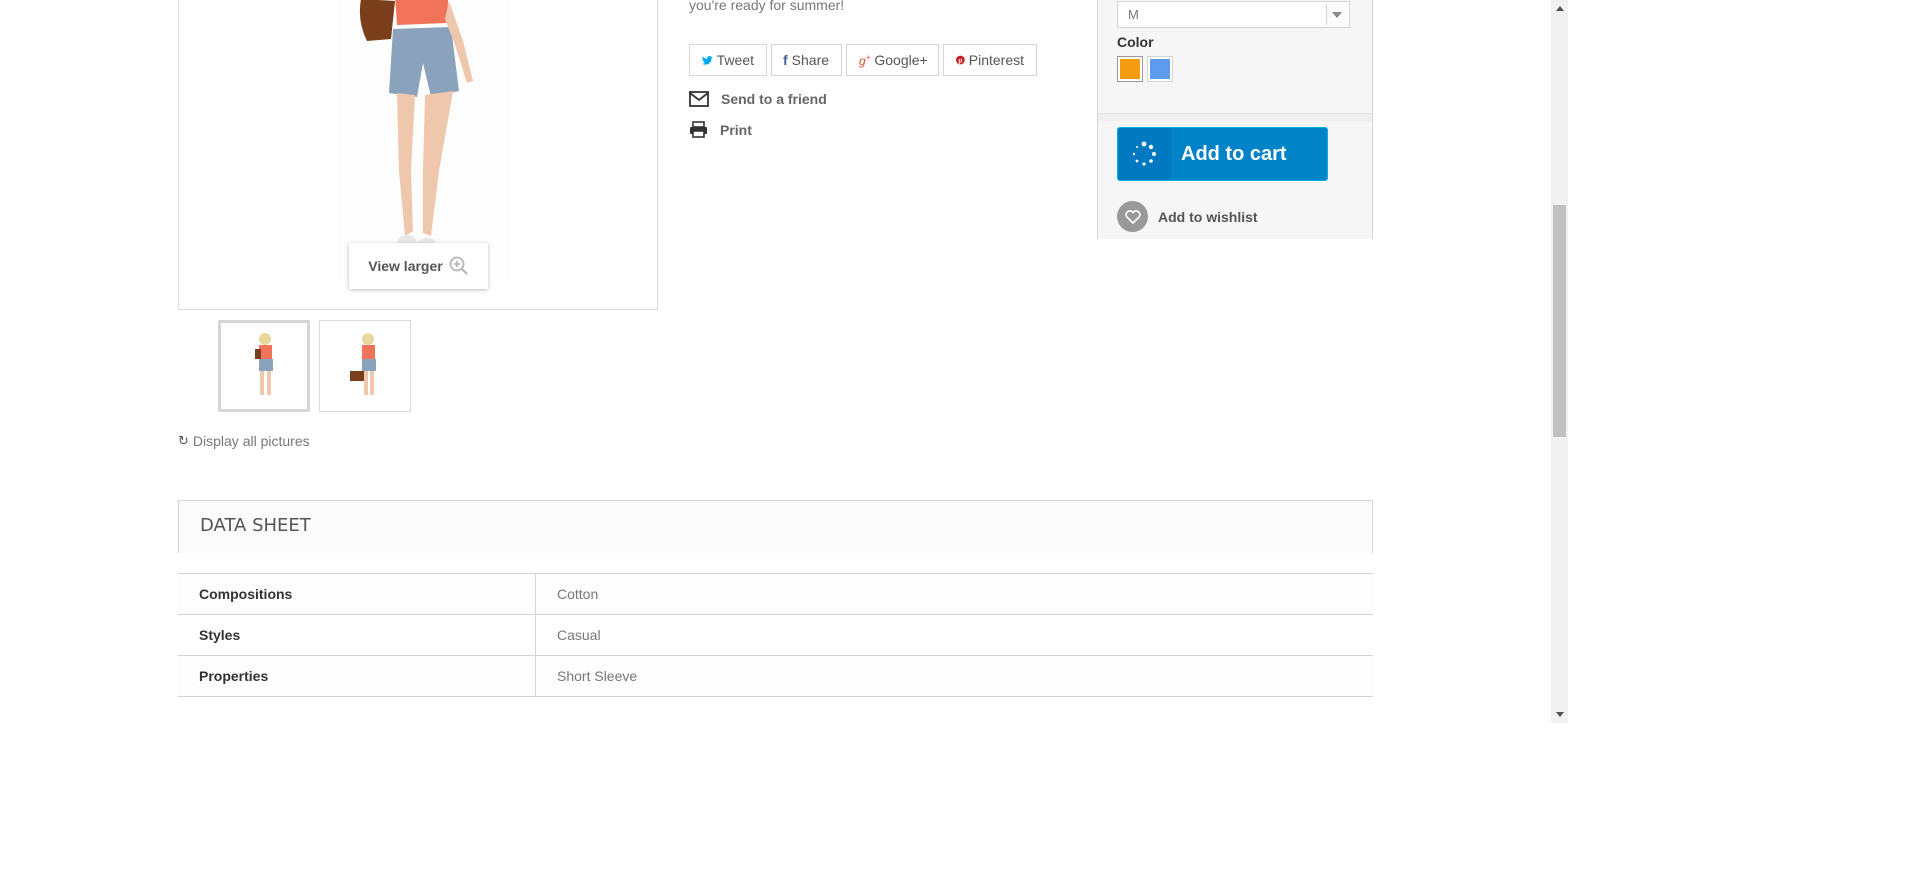  I want to click on view-larger-button: View larger, so click(418, 266).